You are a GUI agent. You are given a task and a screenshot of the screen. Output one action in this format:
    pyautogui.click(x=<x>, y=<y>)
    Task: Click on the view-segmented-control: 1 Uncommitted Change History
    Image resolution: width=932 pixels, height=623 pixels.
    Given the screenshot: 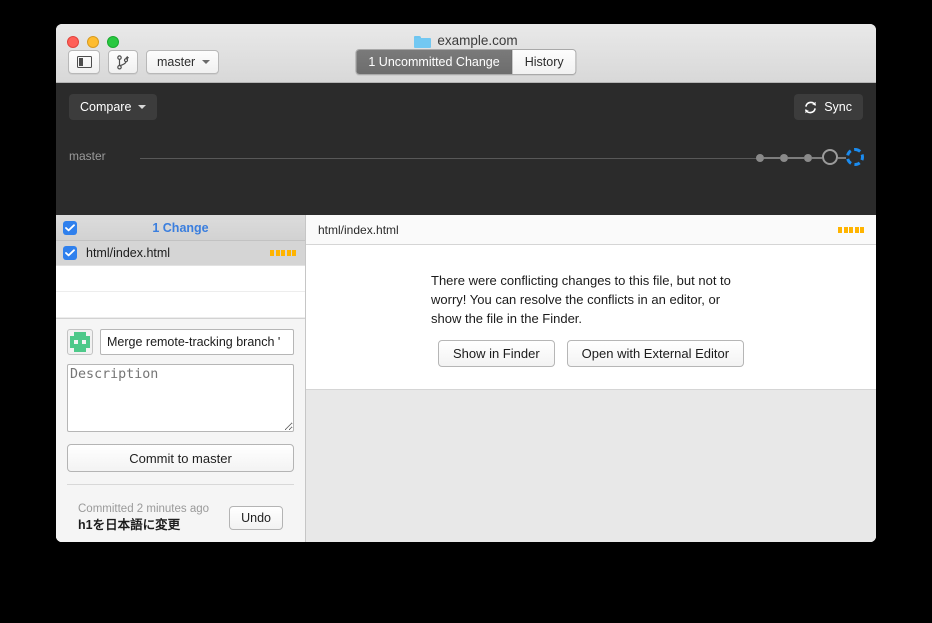 What is the action you would take?
    pyautogui.click(x=466, y=62)
    